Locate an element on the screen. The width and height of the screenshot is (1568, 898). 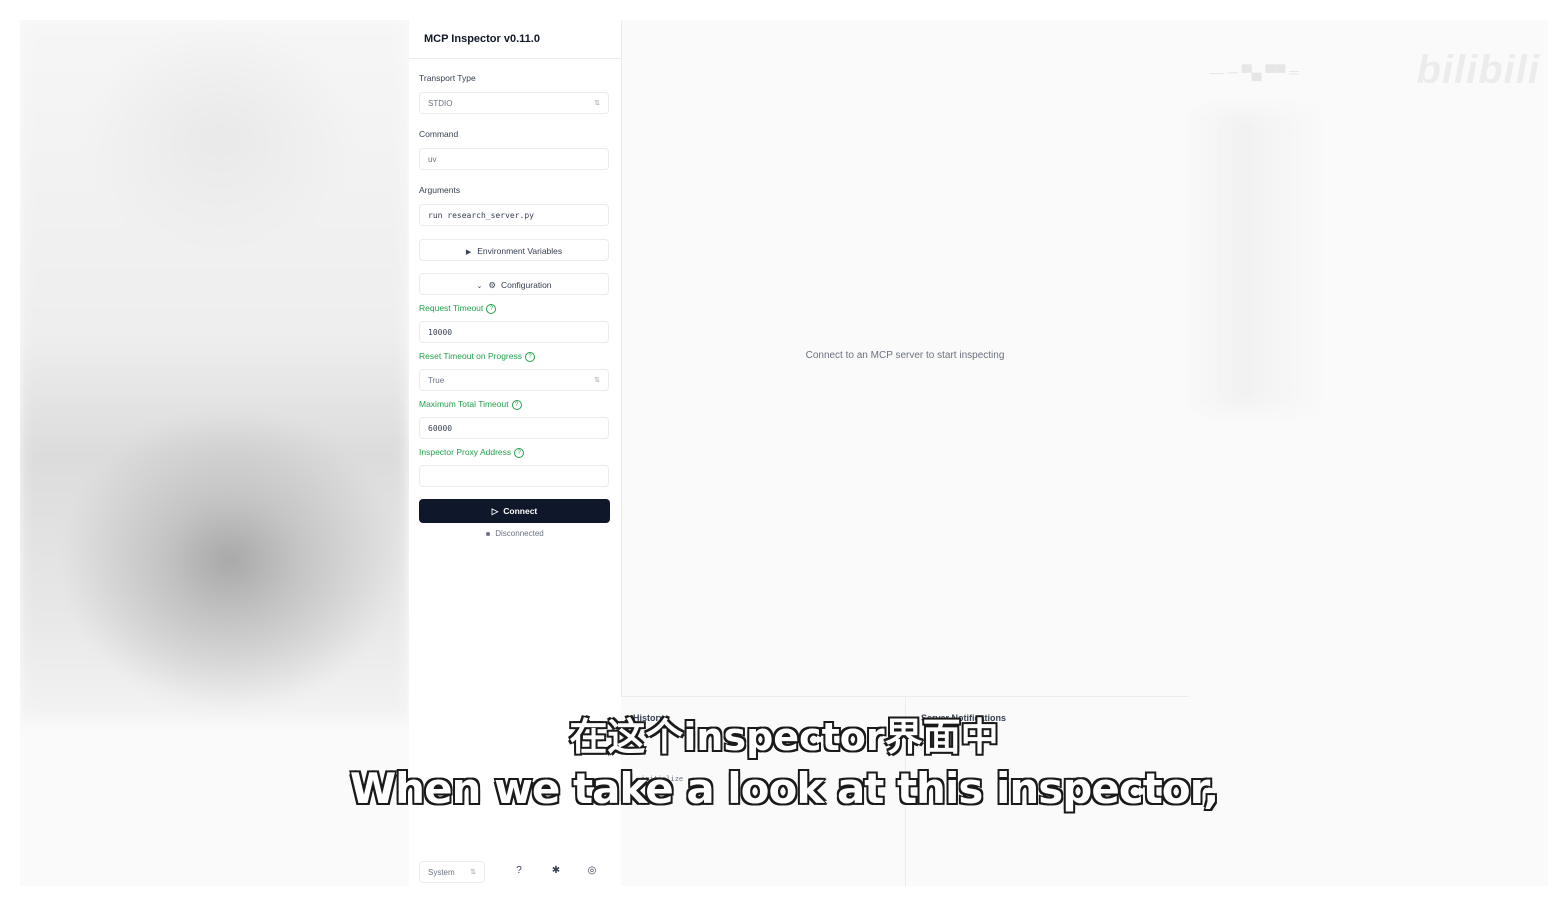
theme-value: System is located at coordinates (441, 872).